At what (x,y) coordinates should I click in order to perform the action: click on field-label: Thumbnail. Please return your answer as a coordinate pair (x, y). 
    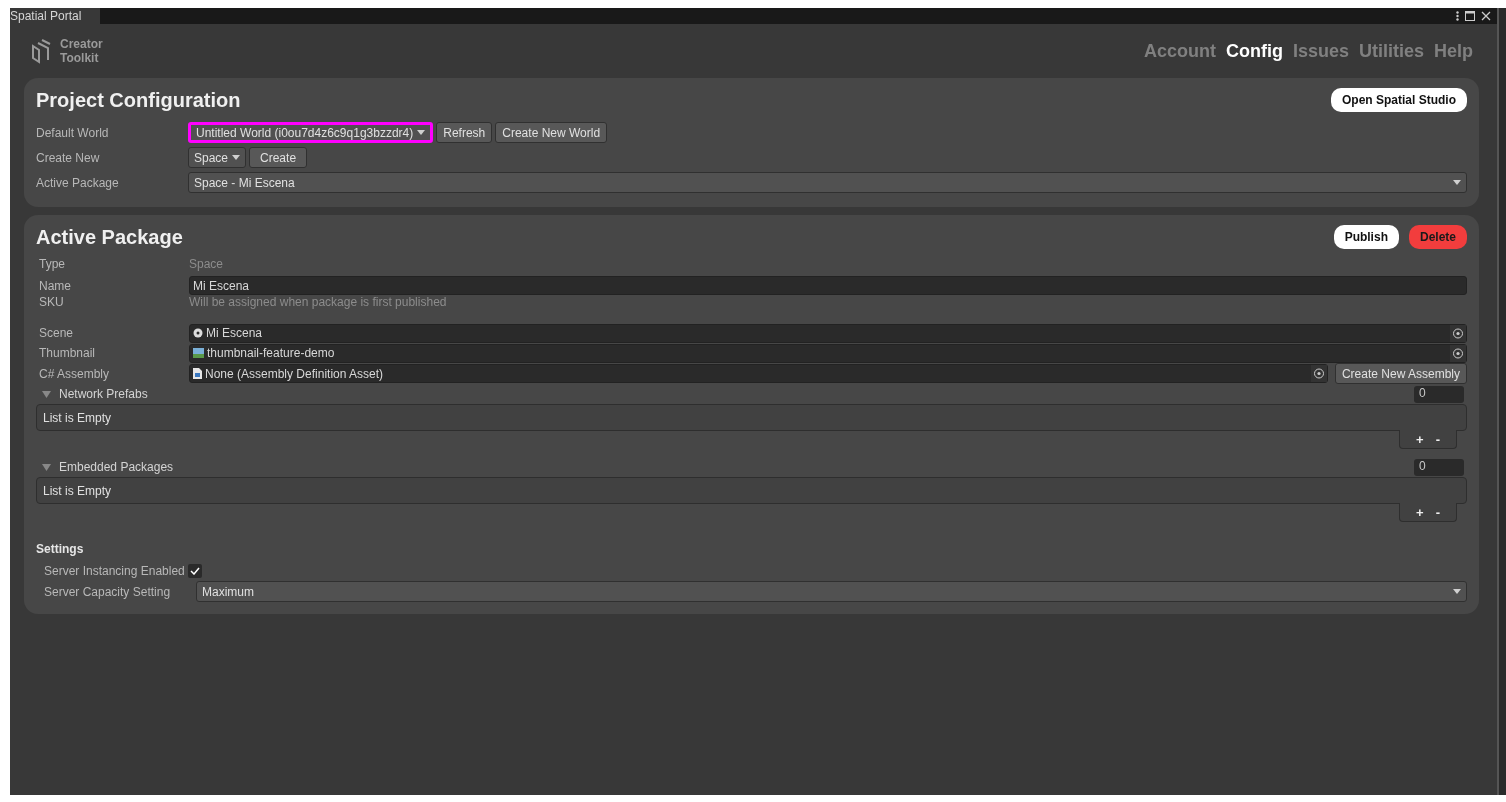
    Looking at the image, I should click on (67, 353).